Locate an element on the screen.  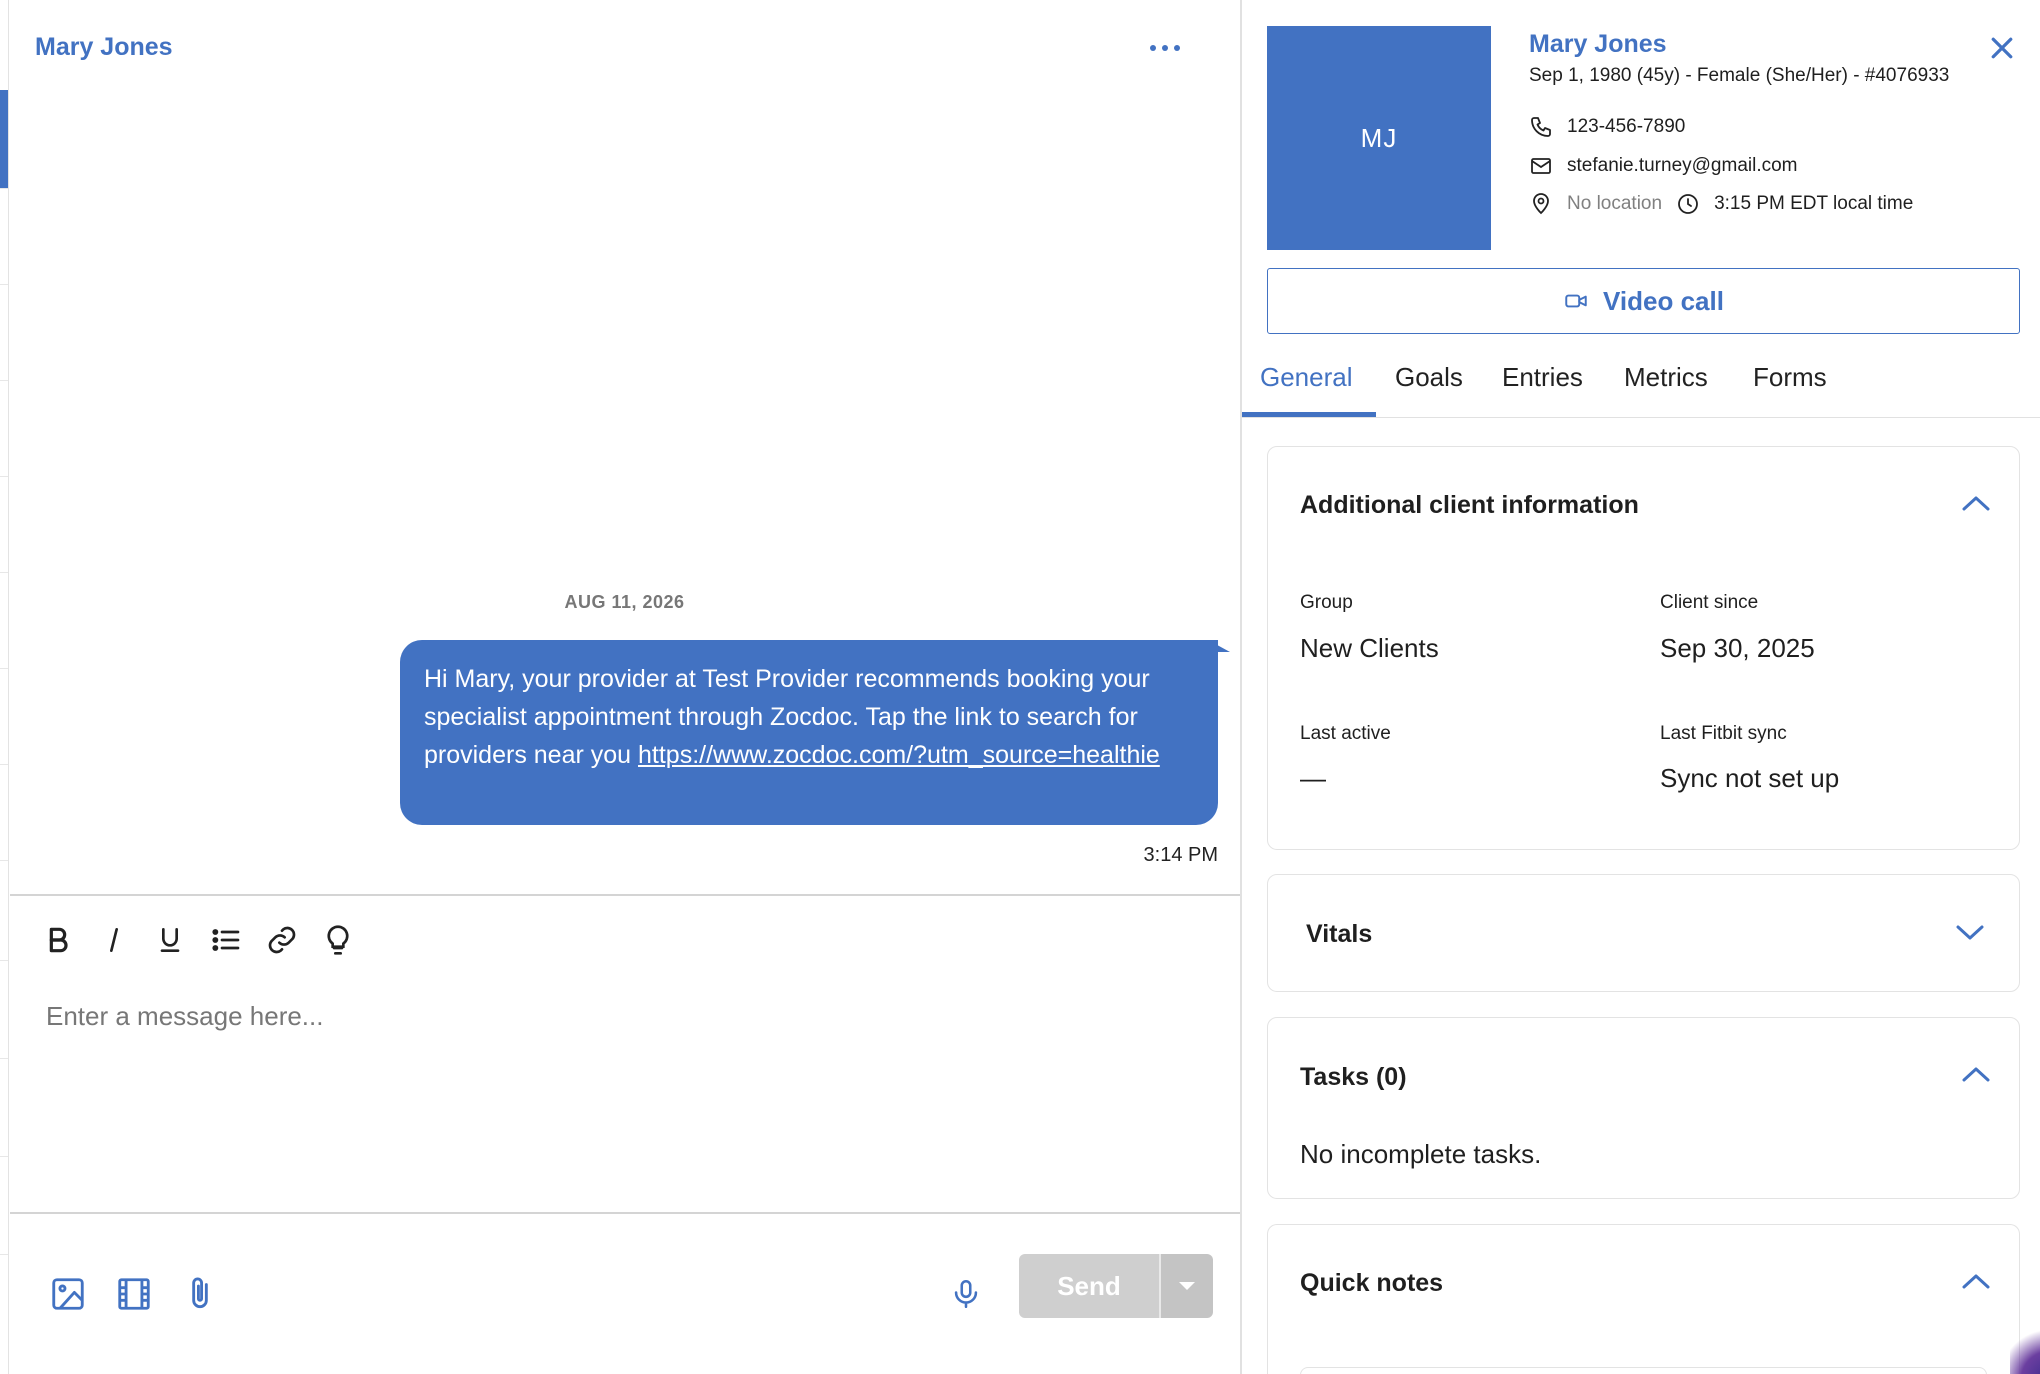
insert-link-button is located at coordinates (282, 940).